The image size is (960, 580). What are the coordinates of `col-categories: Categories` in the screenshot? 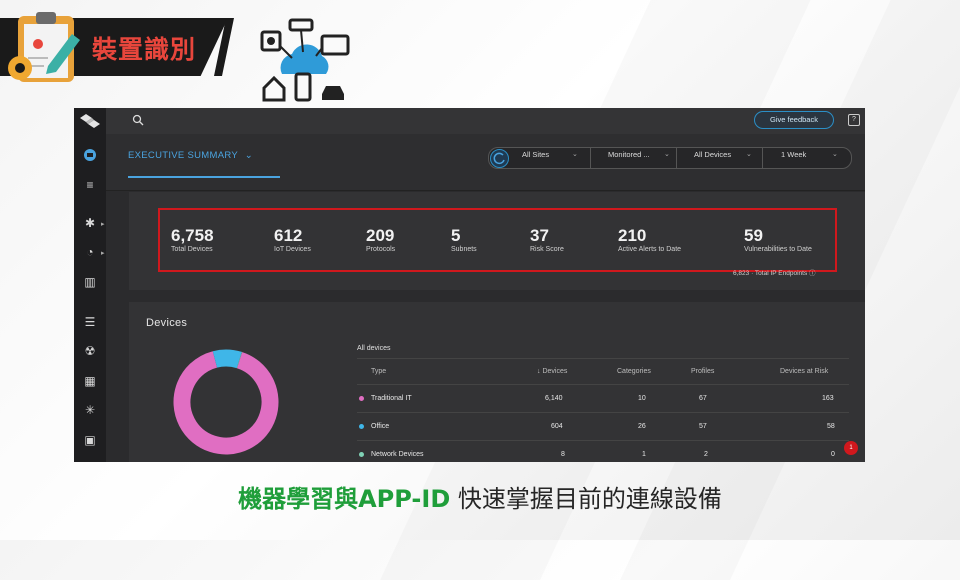 It's located at (634, 371).